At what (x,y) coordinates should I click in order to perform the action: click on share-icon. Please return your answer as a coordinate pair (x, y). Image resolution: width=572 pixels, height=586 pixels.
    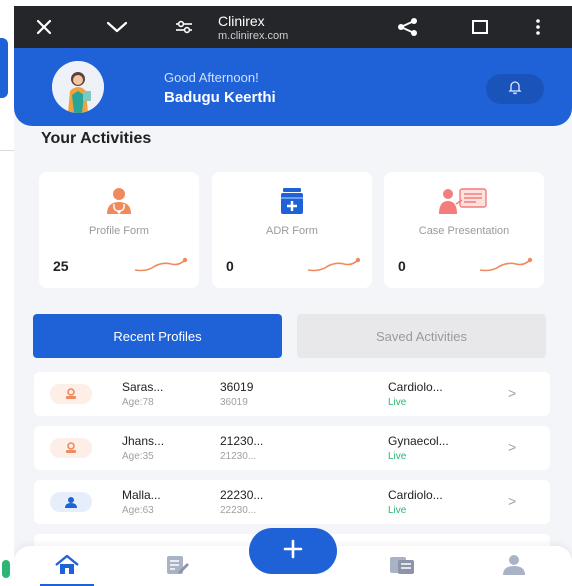
    Looking at the image, I should click on (408, 27).